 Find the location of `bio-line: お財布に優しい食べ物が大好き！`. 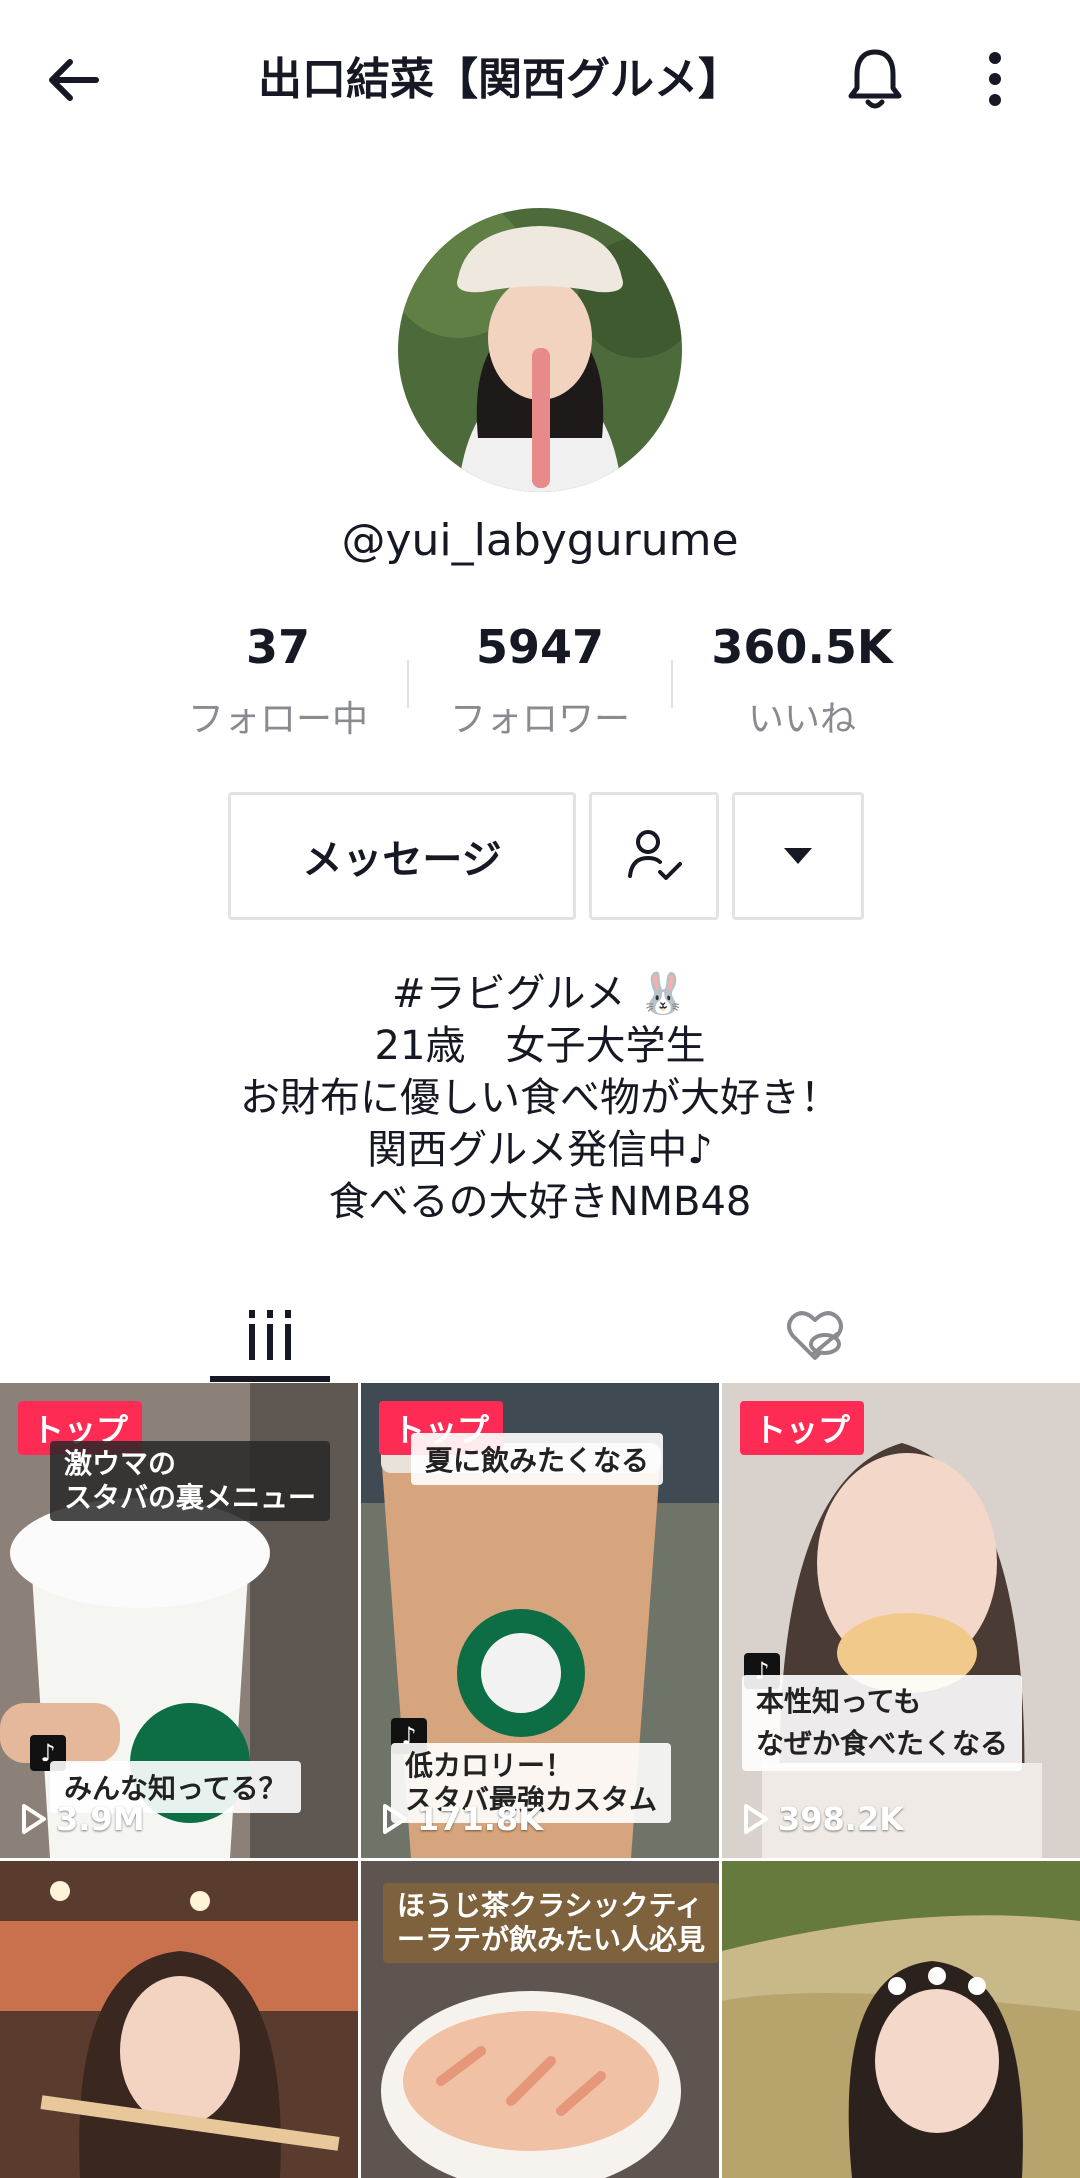

bio-line: お財布に優しい食べ物が大好き！ is located at coordinates (540, 1098).